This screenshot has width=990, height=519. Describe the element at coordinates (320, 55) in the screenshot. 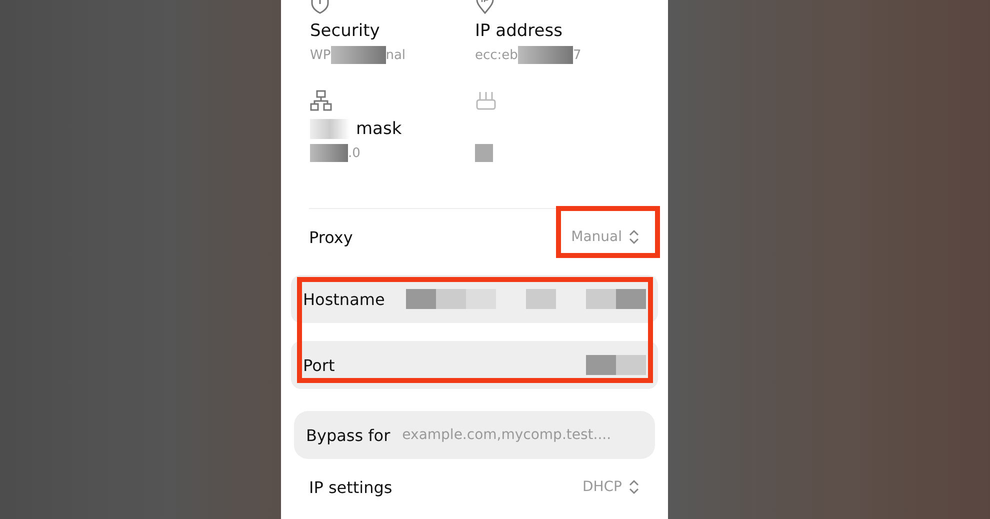

I see `info-value: WP` at that location.